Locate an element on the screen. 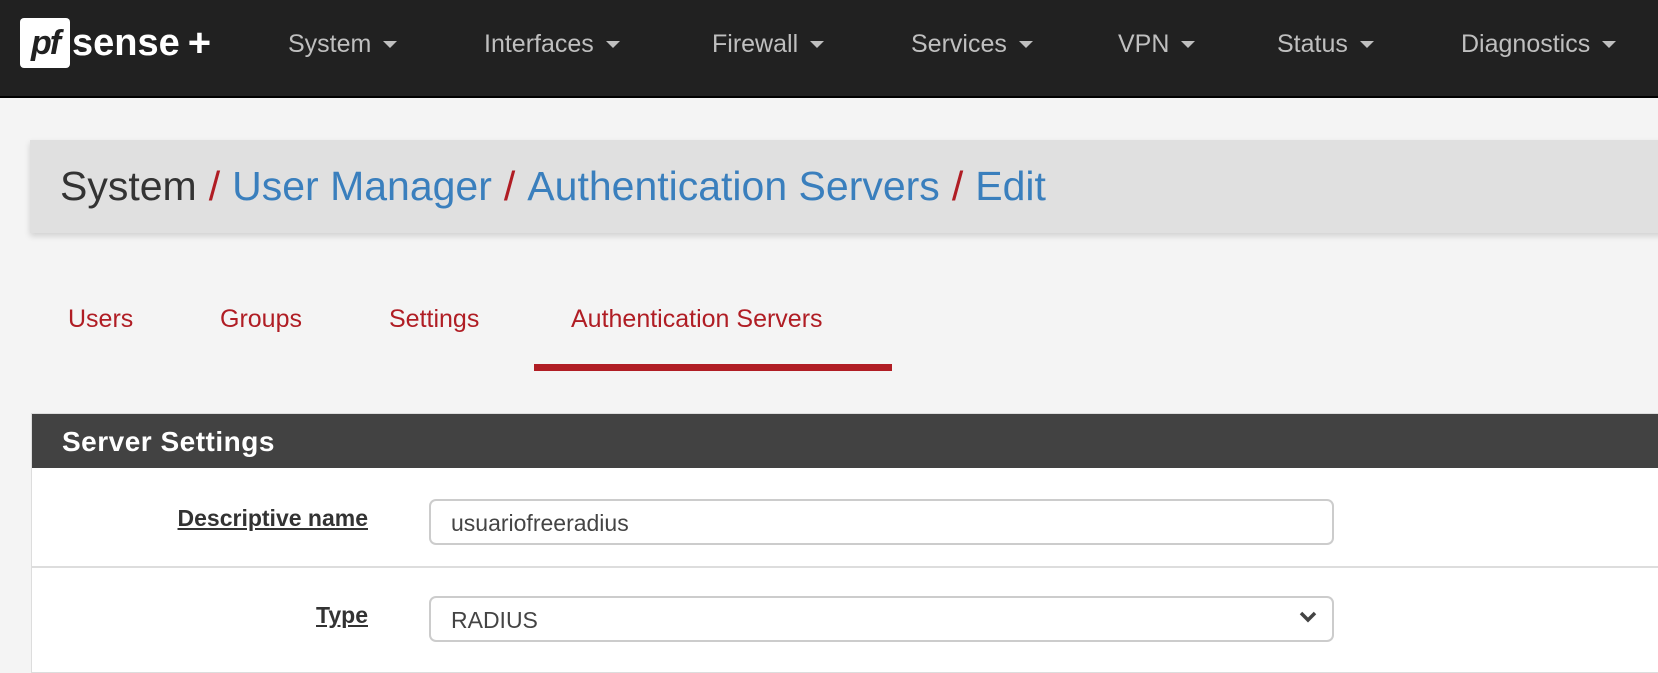 This screenshot has width=1658, height=673. panel-title: Server Settings is located at coordinates (845, 441).